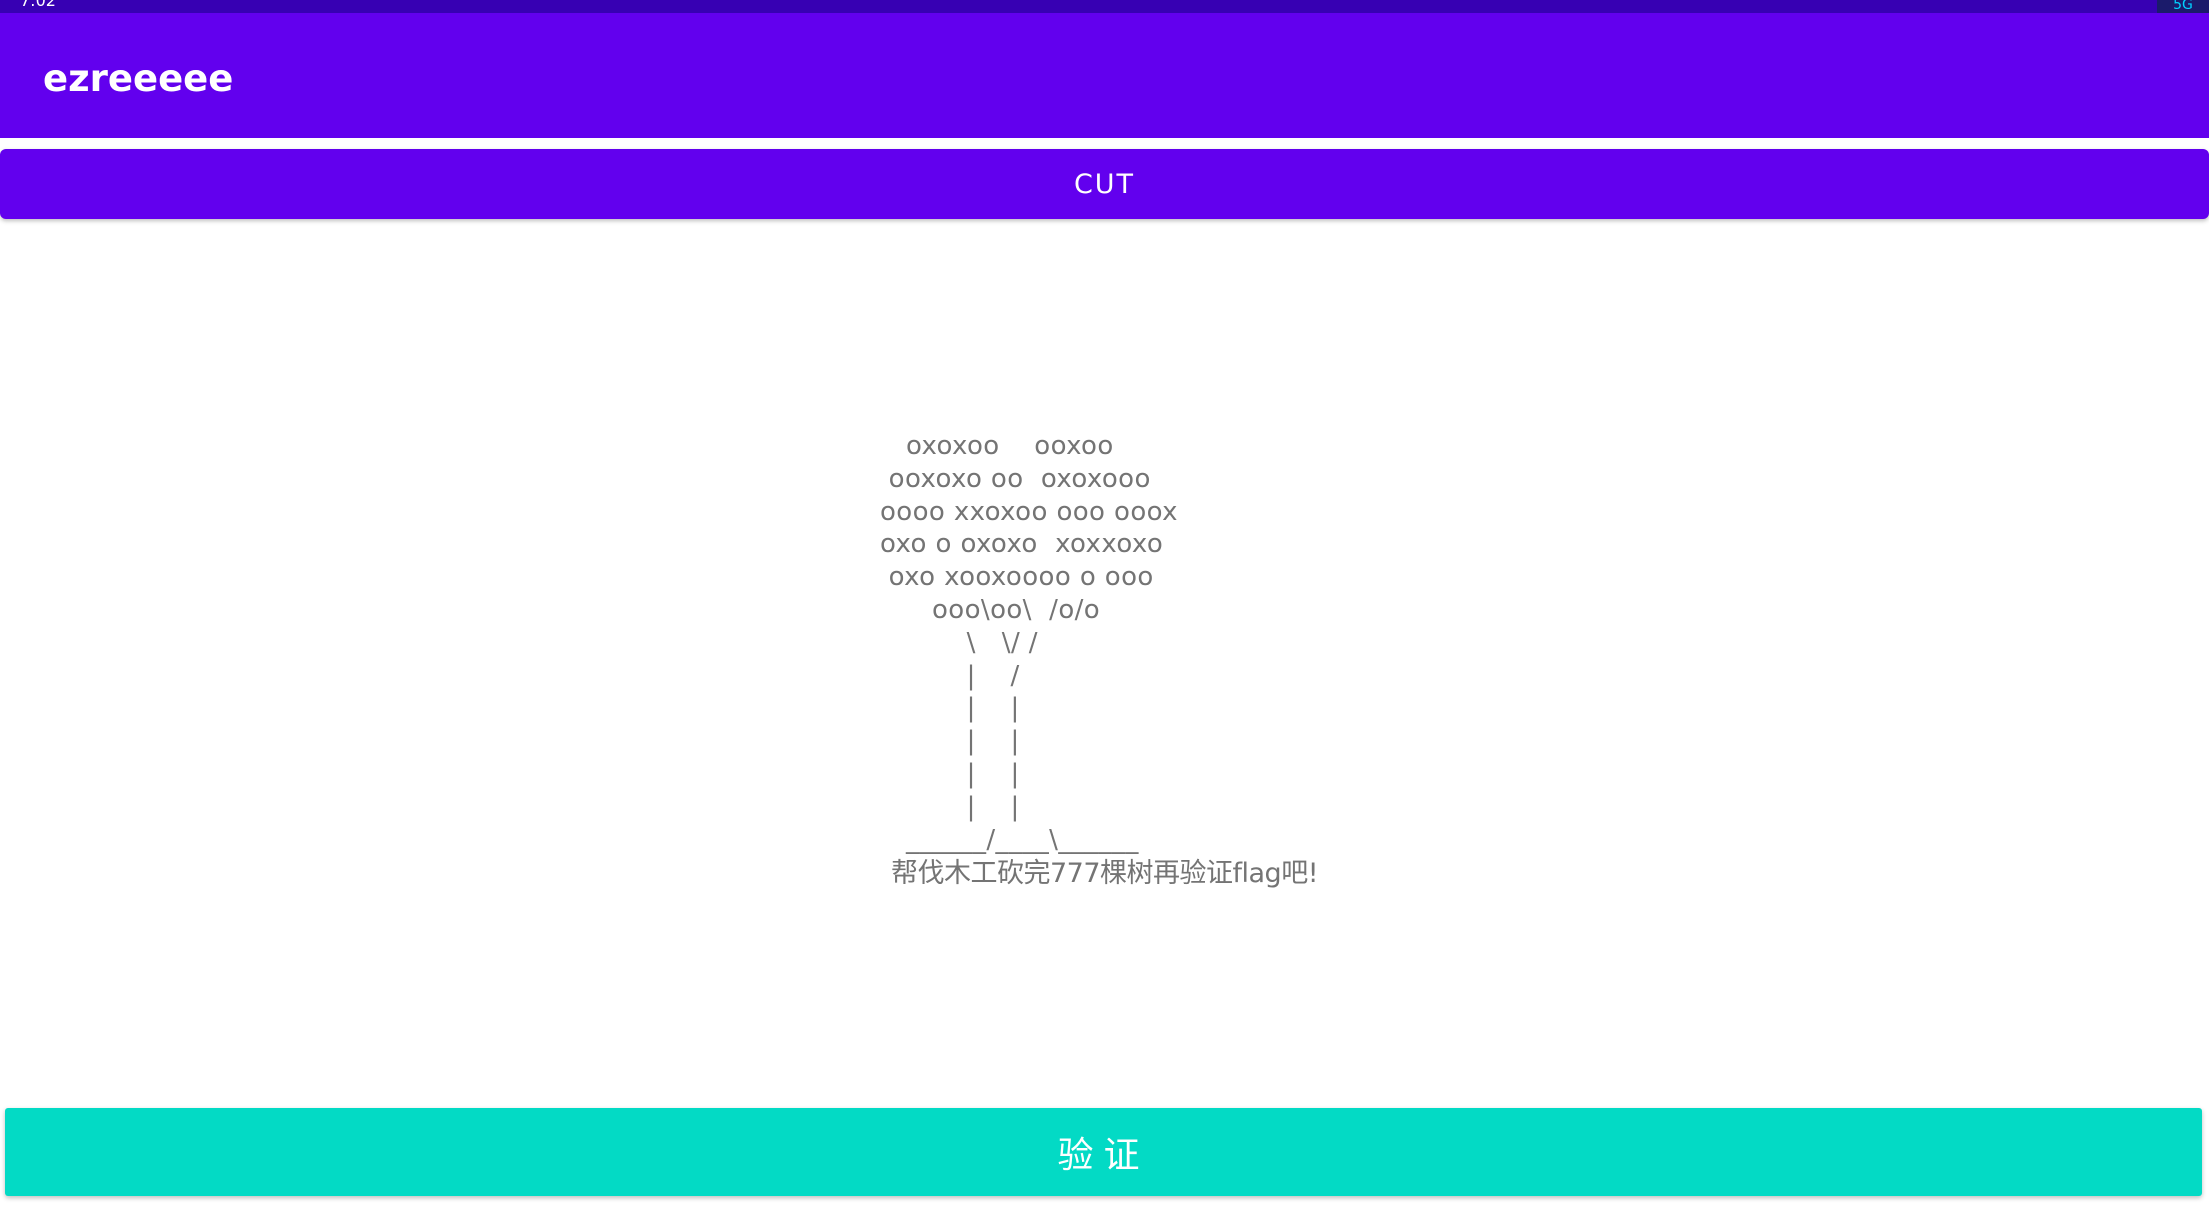 This screenshot has width=2209, height=1207. Describe the element at coordinates (1104, 75) in the screenshot. I see `app-bar: ezreeeee` at that location.